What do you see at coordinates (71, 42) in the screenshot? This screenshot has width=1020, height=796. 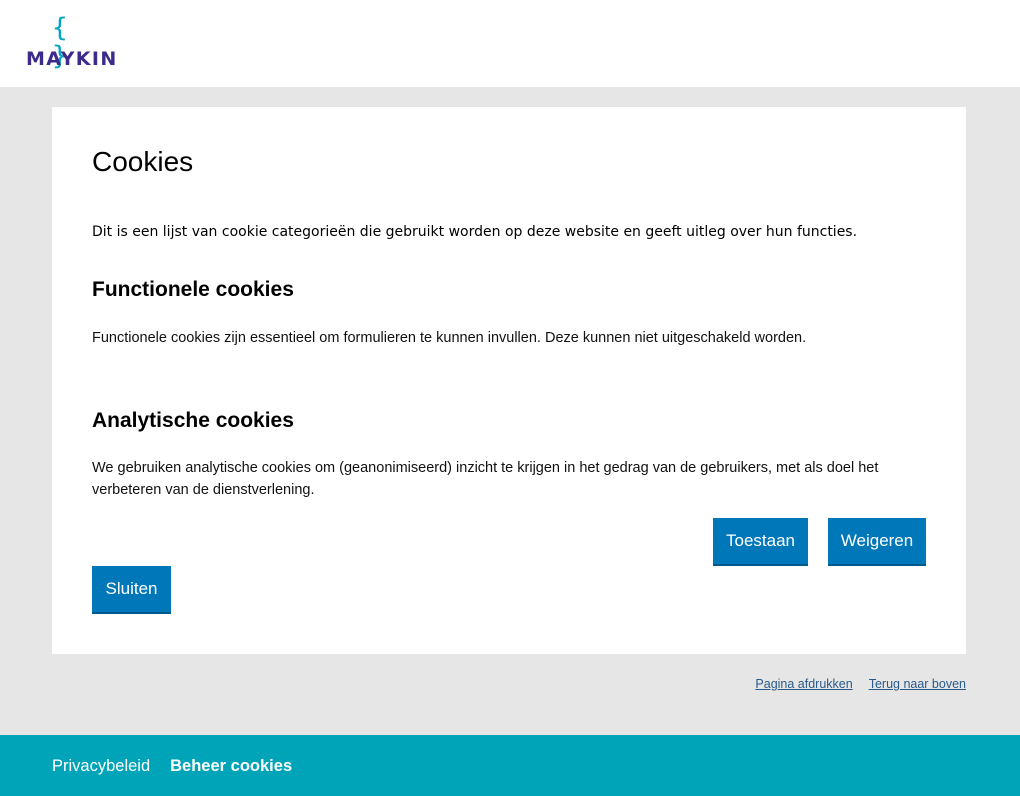 I see `maykin-logo: { } MAYKIN` at bounding box center [71, 42].